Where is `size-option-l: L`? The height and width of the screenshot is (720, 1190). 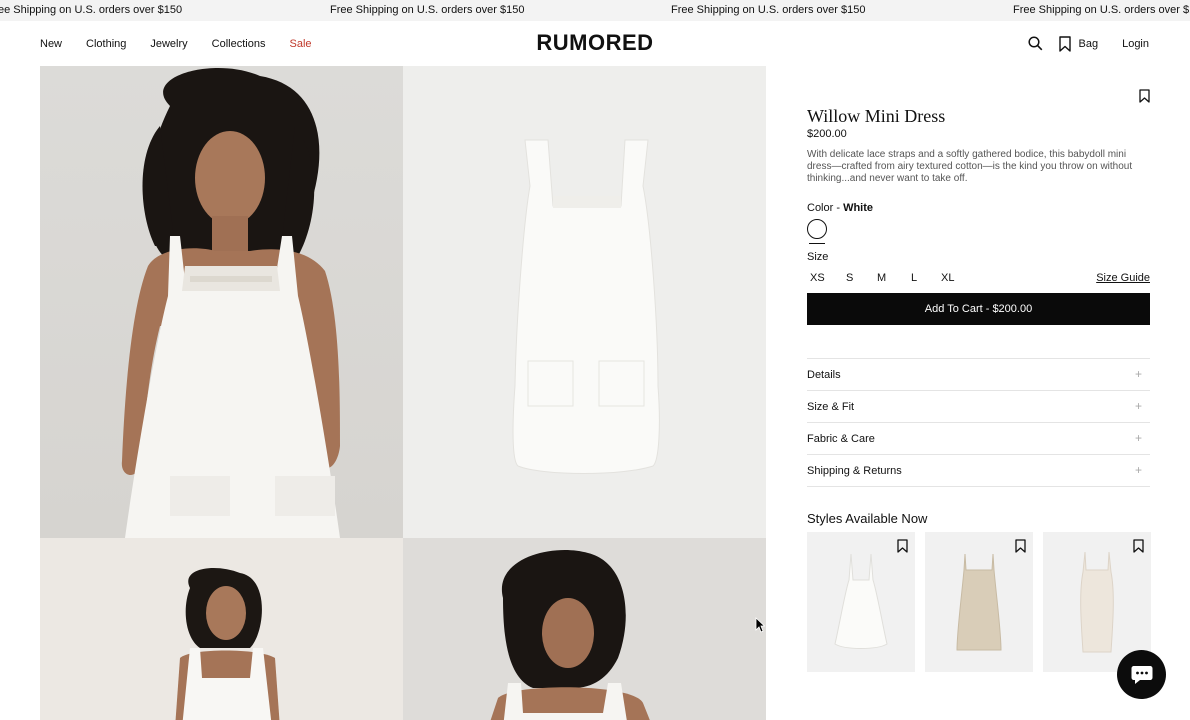
size-option-l: L is located at coordinates (914, 278).